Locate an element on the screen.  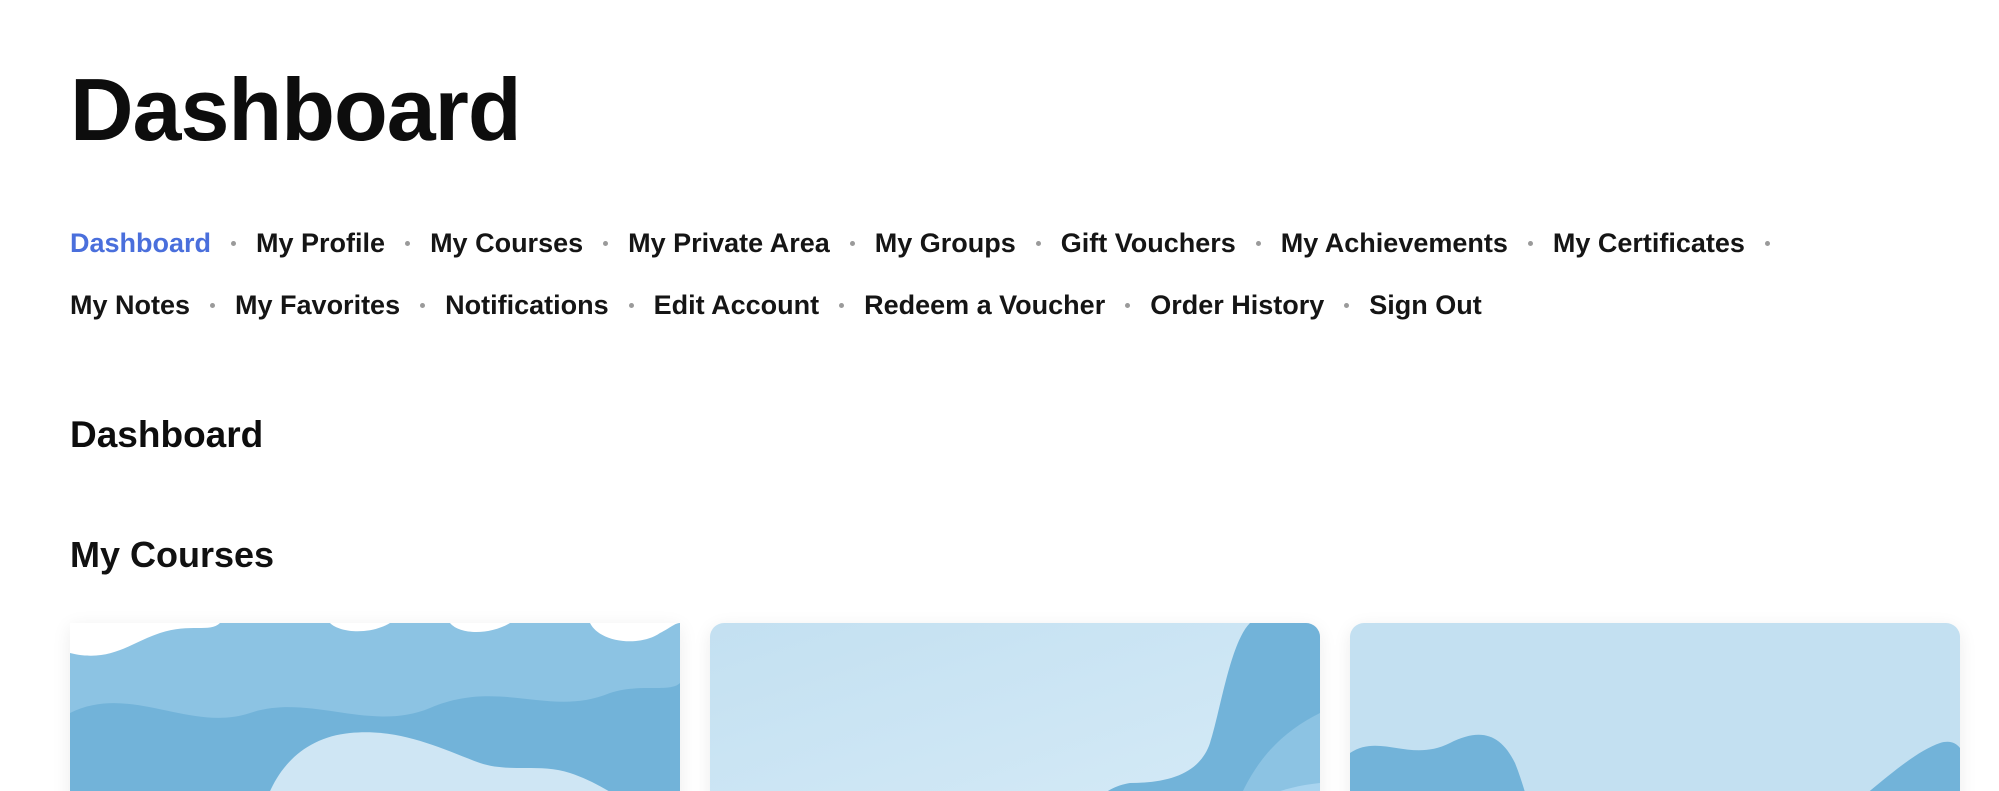
nav-link-order-history: Order History is located at coordinates (1237, 305).